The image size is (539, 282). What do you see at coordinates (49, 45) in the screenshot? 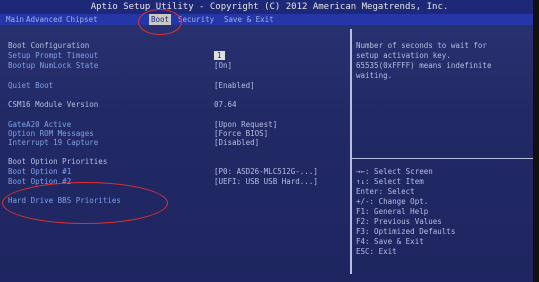
I see `section-boot-configuration: Boot Configuration` at bounding box center [49, 45].